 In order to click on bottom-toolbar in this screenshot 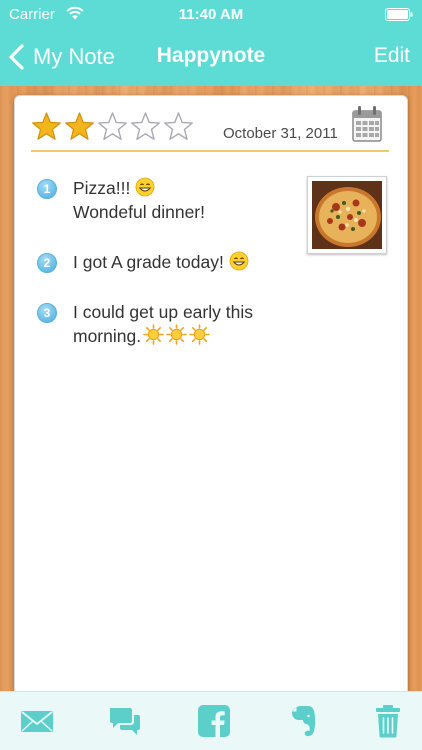, I will do `click(211, 720)`.